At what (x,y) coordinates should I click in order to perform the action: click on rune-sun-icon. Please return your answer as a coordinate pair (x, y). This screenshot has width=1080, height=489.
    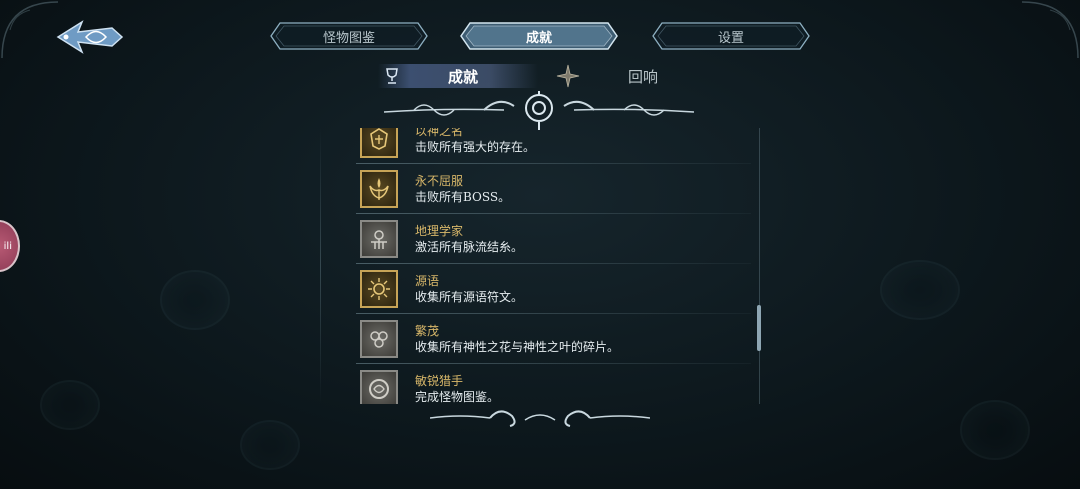
    Looking at the image, I should click on (379, 289).